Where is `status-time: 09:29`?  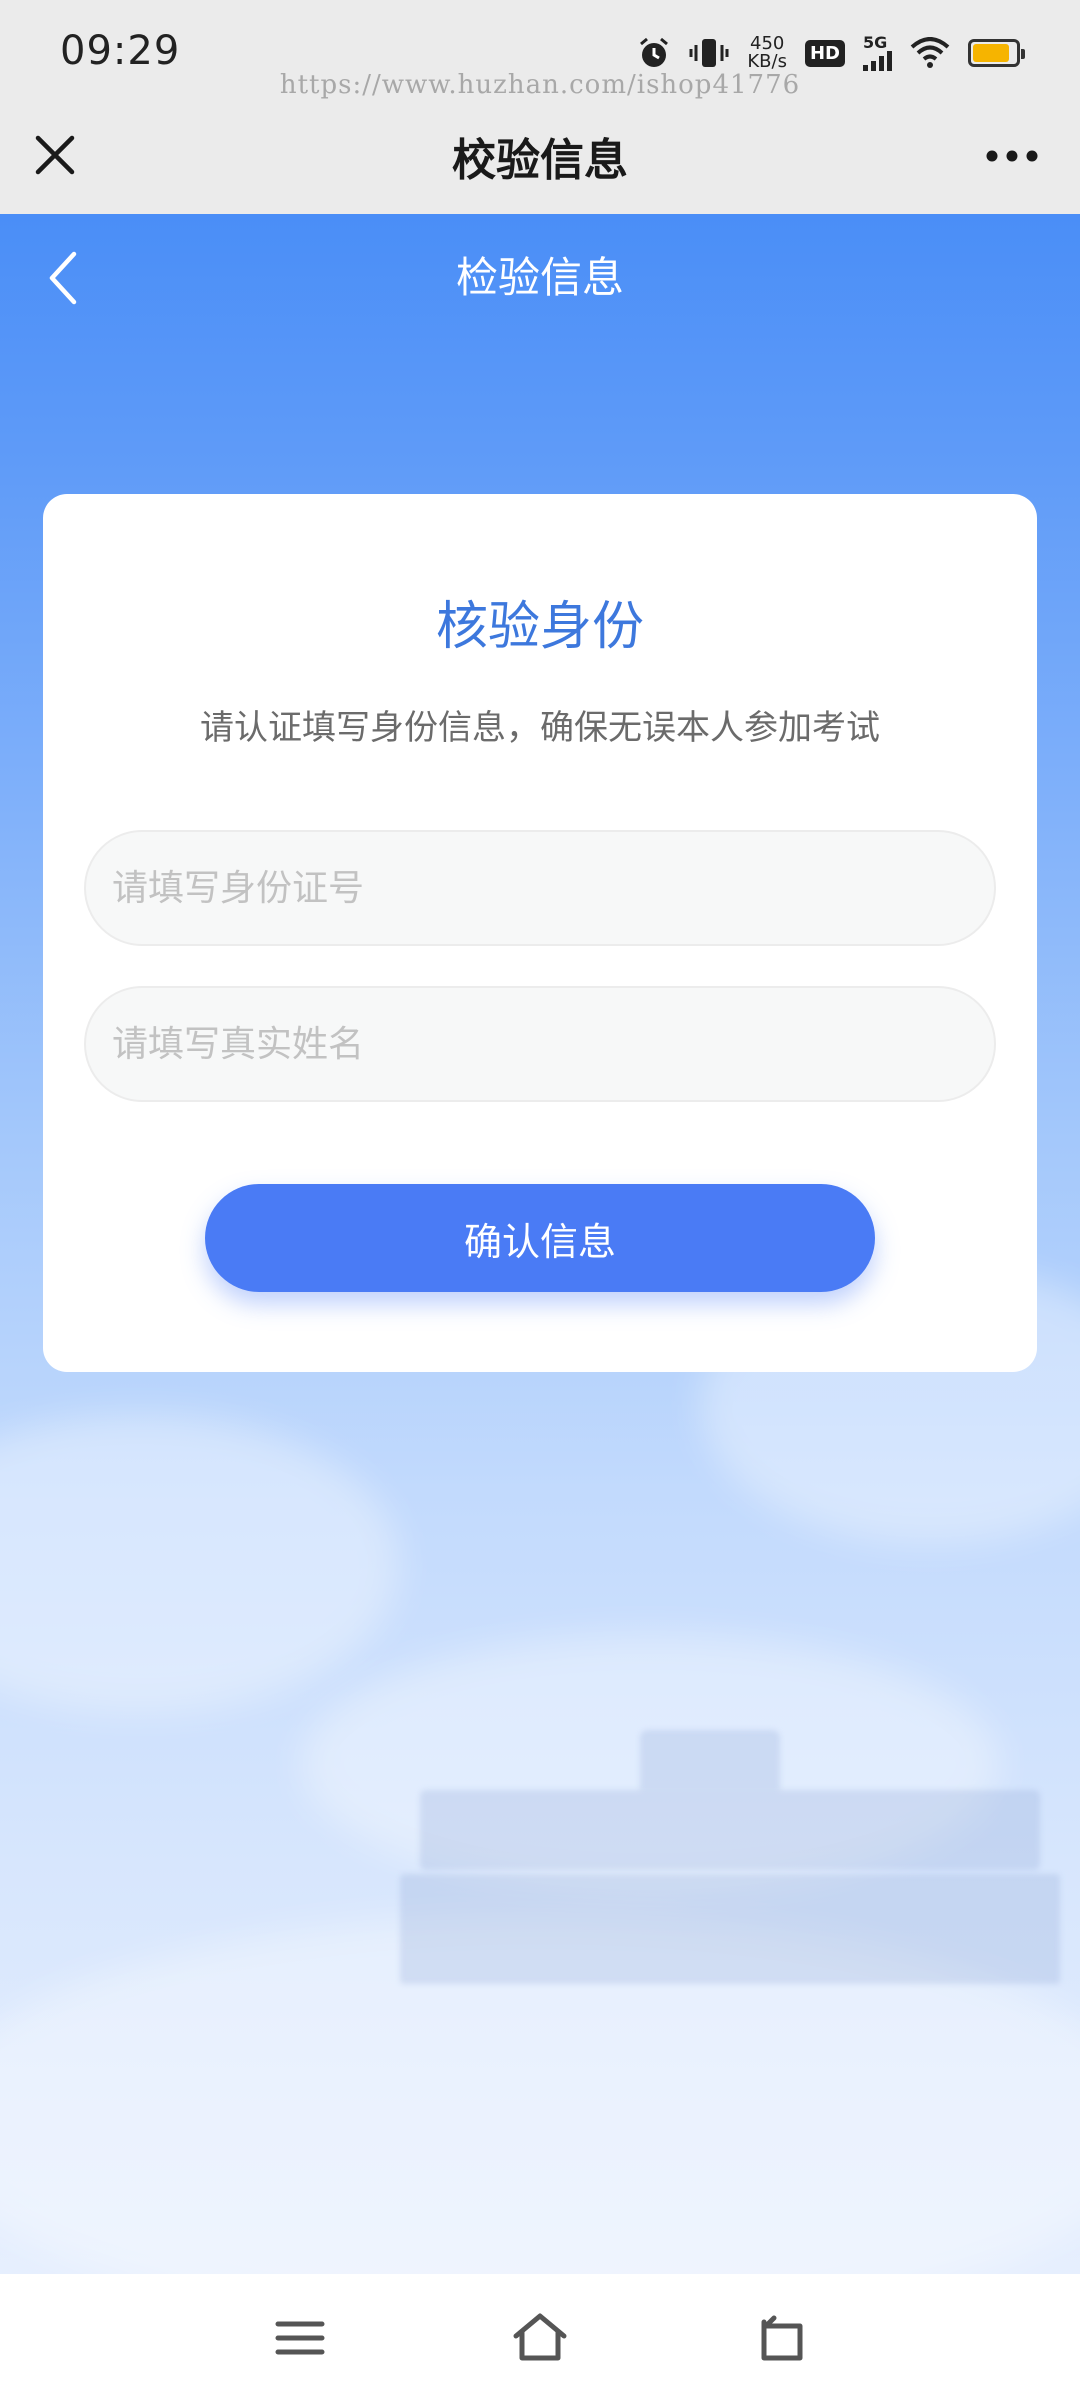 status-time: 09:29 is located at coordinates (120, 51).